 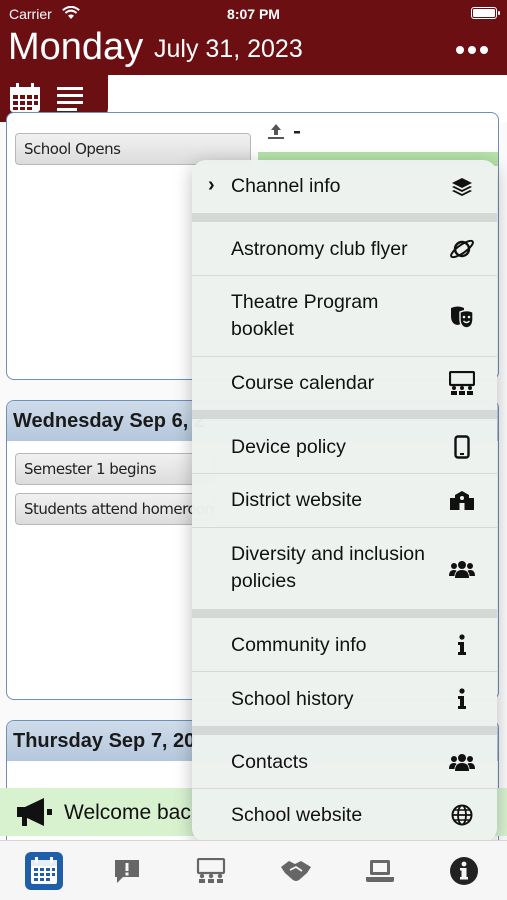 I want to click on planet-icon, so click(x=462, y=249).